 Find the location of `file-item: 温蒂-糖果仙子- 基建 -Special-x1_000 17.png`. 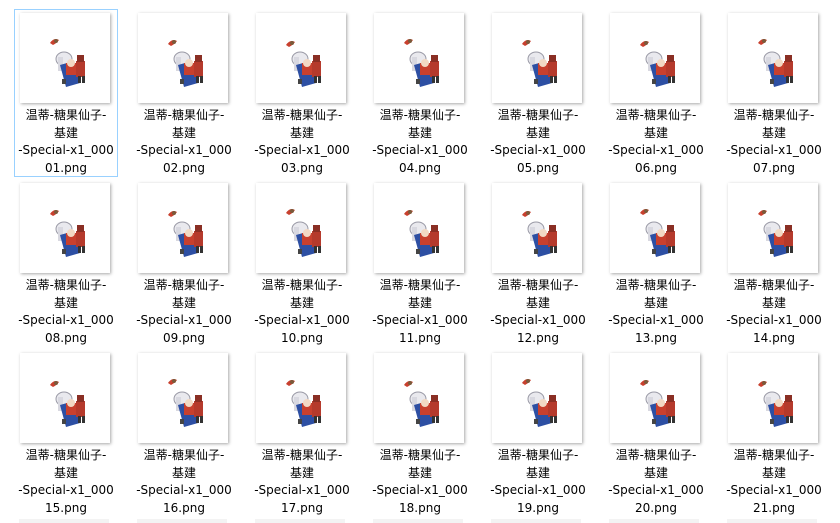

file-item: 温蒂-糖果仙子- 基建 -Special-x1_000 17.png is located at coordinates (302, 433).